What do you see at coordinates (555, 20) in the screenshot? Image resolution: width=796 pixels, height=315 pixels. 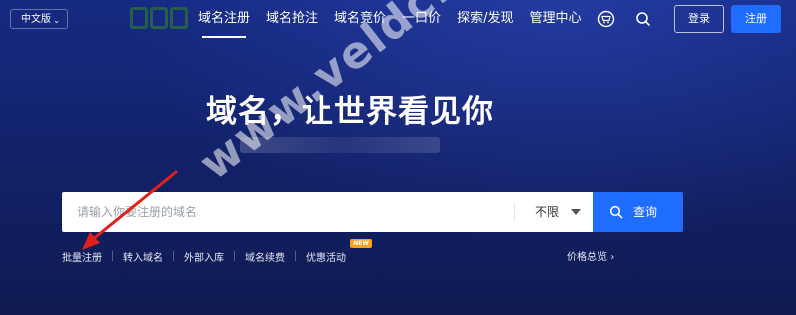 I see `nav-management: 管理中心` at bounding box center [555, 20].